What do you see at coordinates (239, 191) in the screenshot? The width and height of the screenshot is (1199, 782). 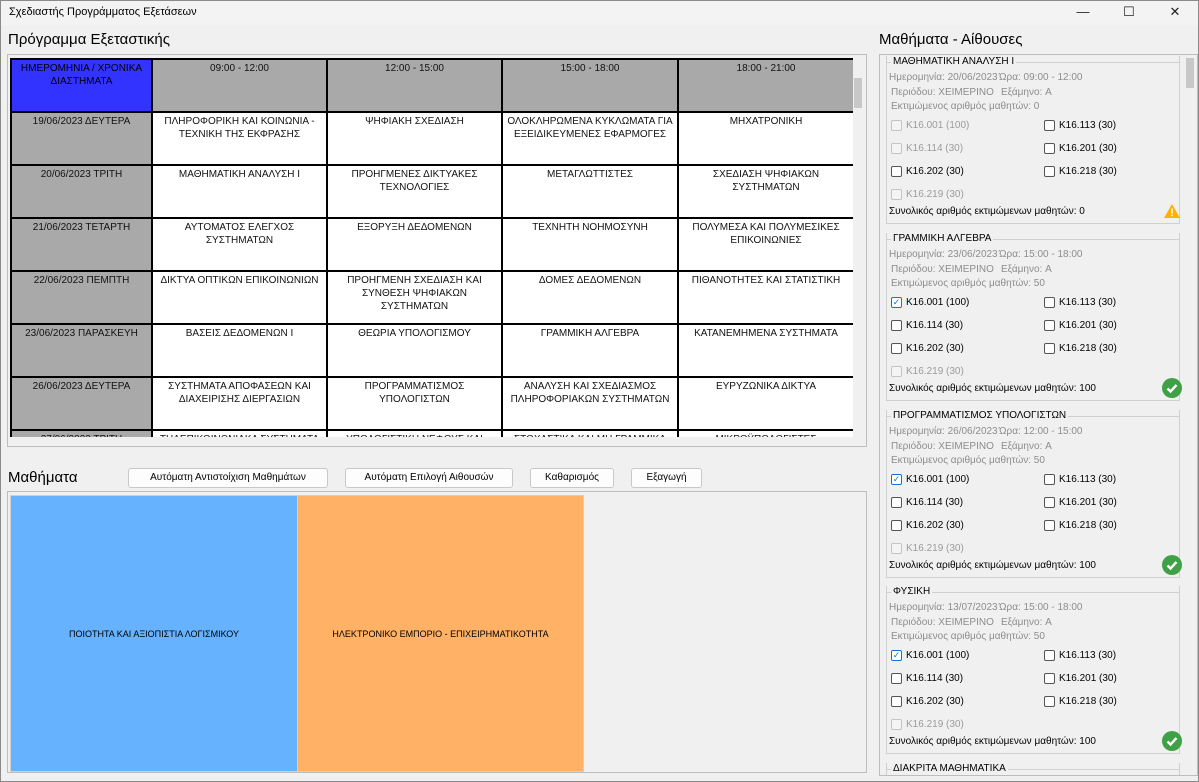 I see `exam-cell: ΜΑΘΗΜΑΤΙΚΗ ΑΝΑΛΥΣΗ Ι` at bounding box center [239, 191].